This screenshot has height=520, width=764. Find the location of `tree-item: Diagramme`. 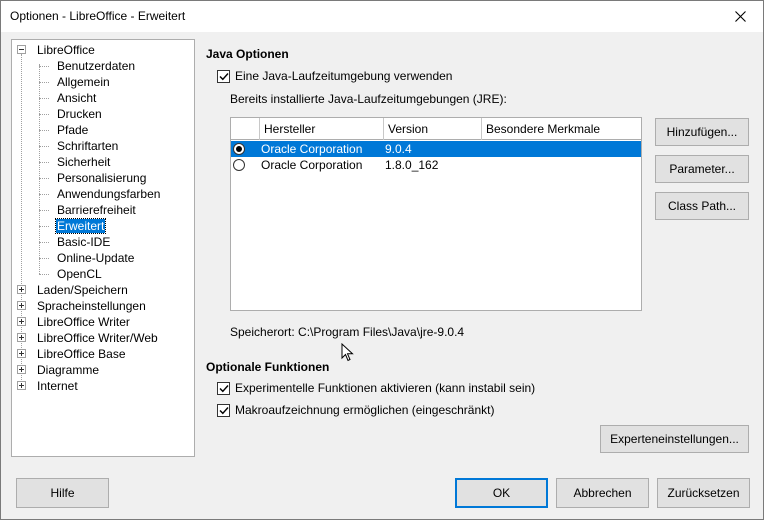

tree-item: Diagramme is located at coordinates (58, 370).